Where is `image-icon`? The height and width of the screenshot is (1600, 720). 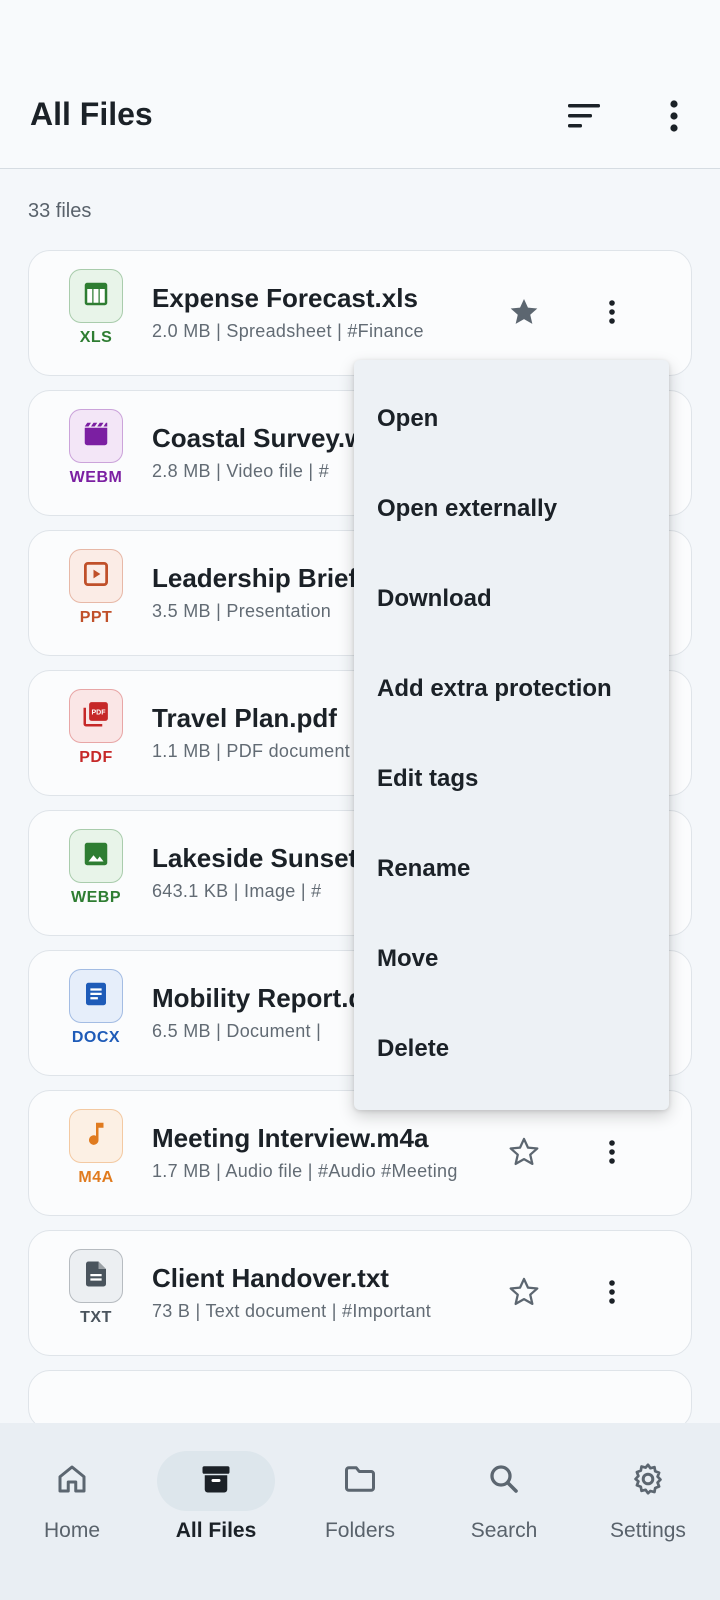 image-icon is located at coordinates (96, 856).